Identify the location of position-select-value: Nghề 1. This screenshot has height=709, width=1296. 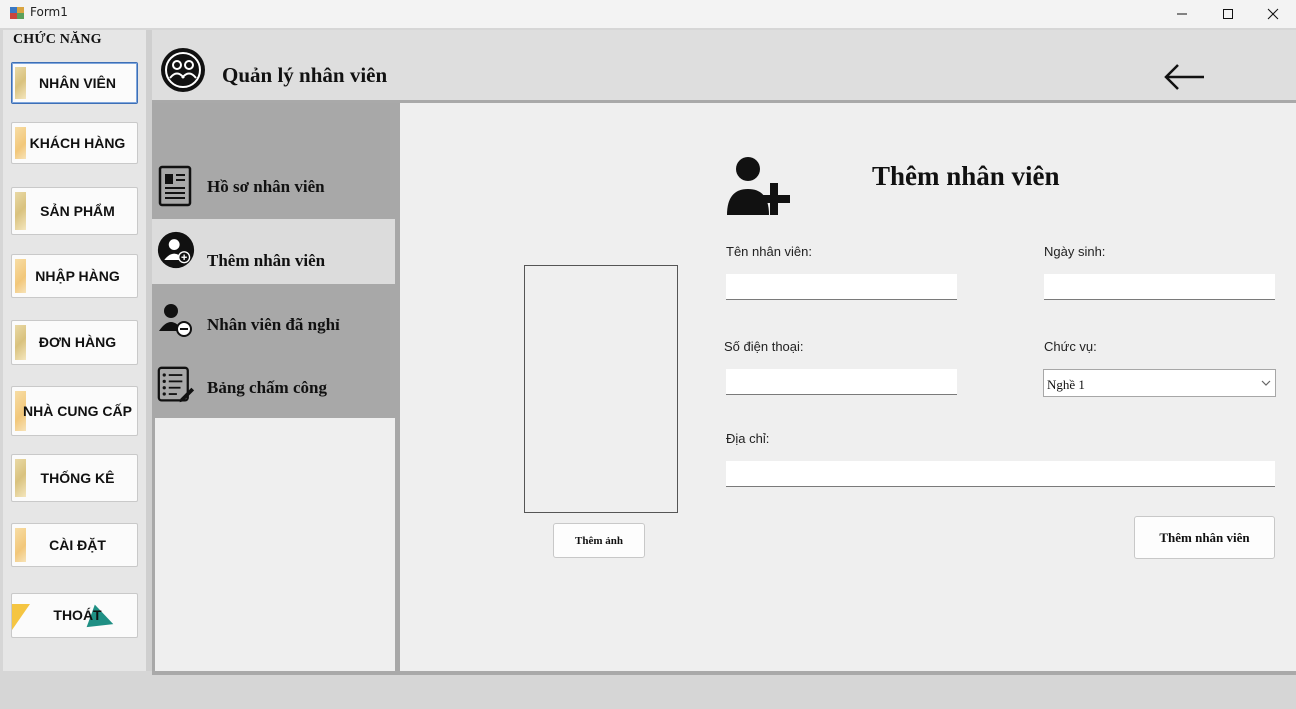
(1066, 384).